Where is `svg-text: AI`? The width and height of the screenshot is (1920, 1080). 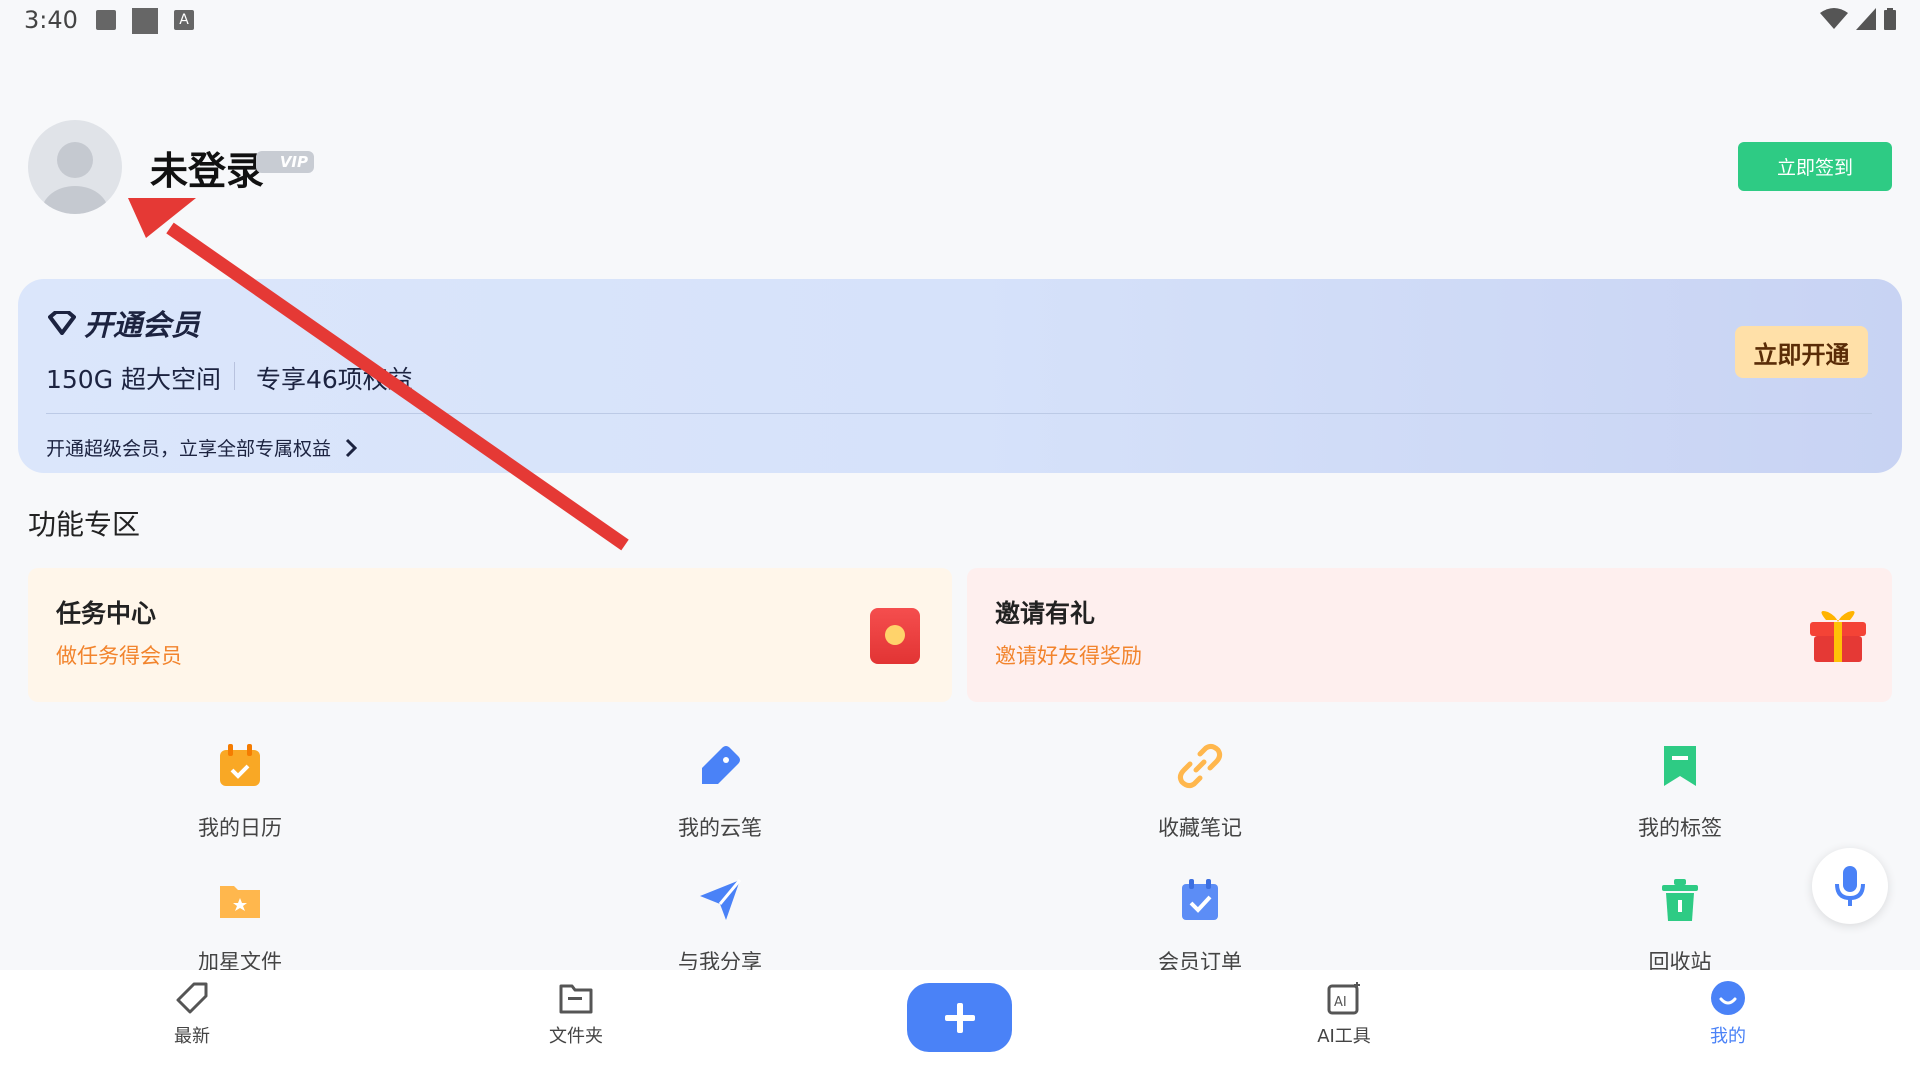 svg-text: AI is located at coordinates (1340, 1002).